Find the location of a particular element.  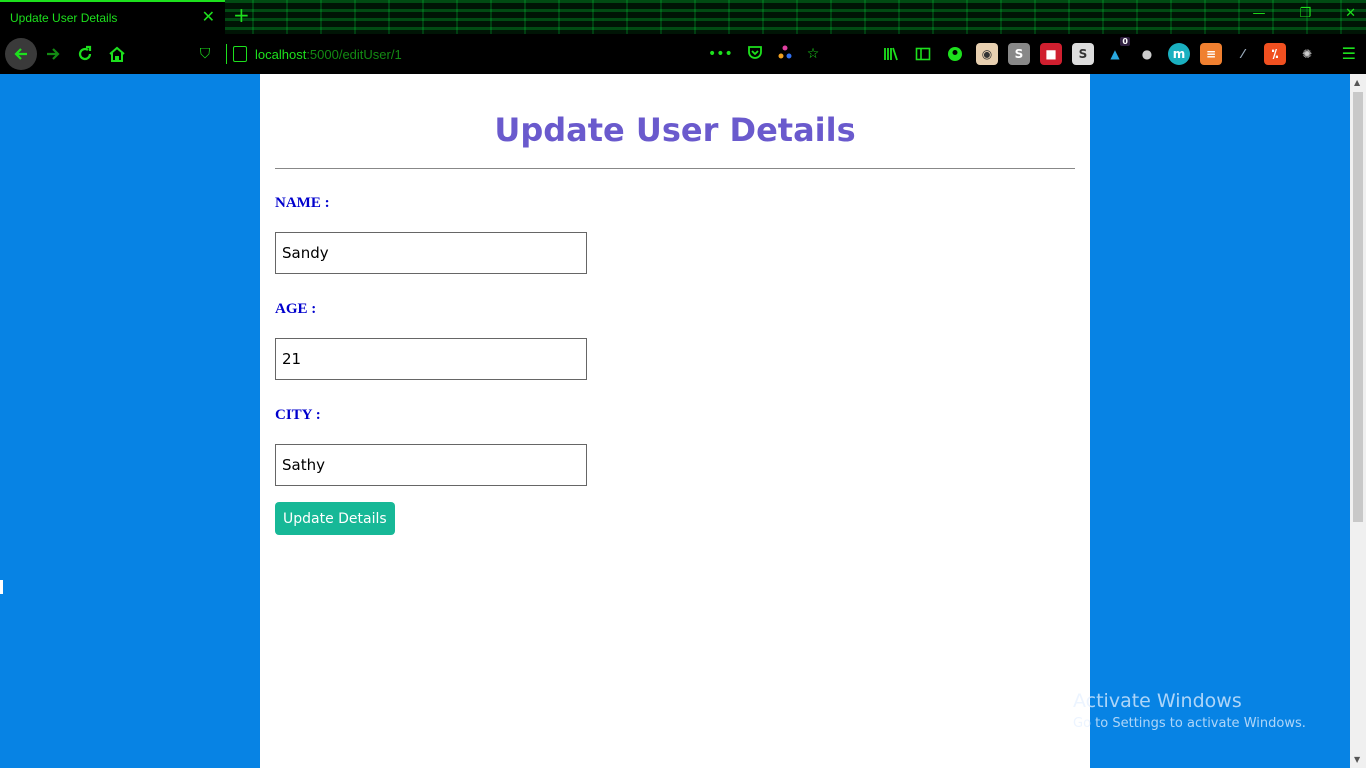

reload-icon is located at coordinates (85, 53).